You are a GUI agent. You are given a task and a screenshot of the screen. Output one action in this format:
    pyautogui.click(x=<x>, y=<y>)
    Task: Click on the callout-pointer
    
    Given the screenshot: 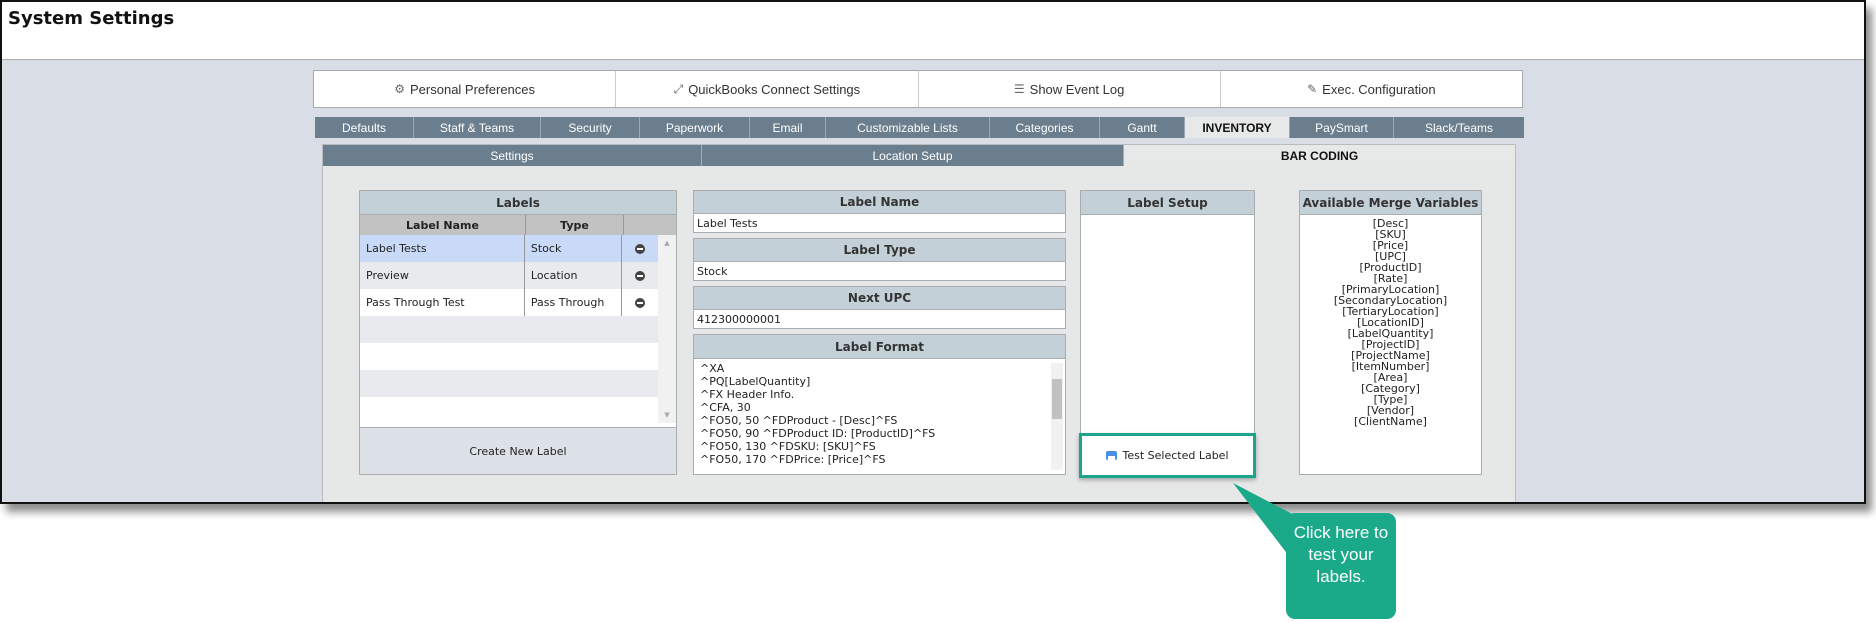 What is the action you would take?
    pyautogui.click(x=1314, y=551)
    